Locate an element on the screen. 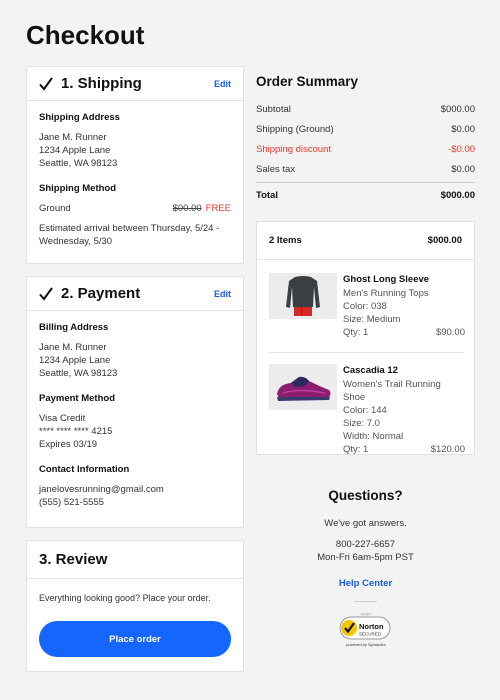  summary-row-shipping: Shipping (Ground) $0.00 is located at coordinates (365, 129).